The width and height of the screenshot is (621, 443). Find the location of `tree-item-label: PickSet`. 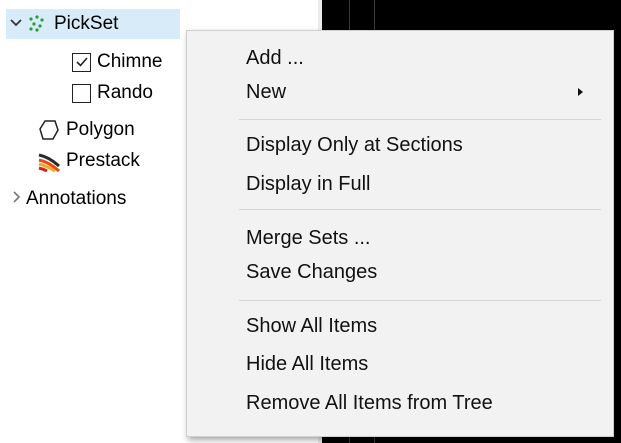

tree-item-label: PickSet is located at coordinates (86, 23).